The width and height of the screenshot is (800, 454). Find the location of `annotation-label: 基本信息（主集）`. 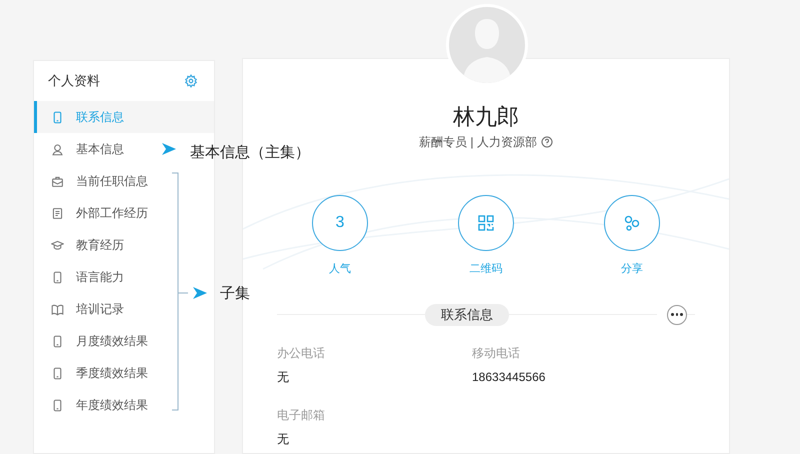

annotation-label: 基本信息（主集） is located at coordinates (250, 153).